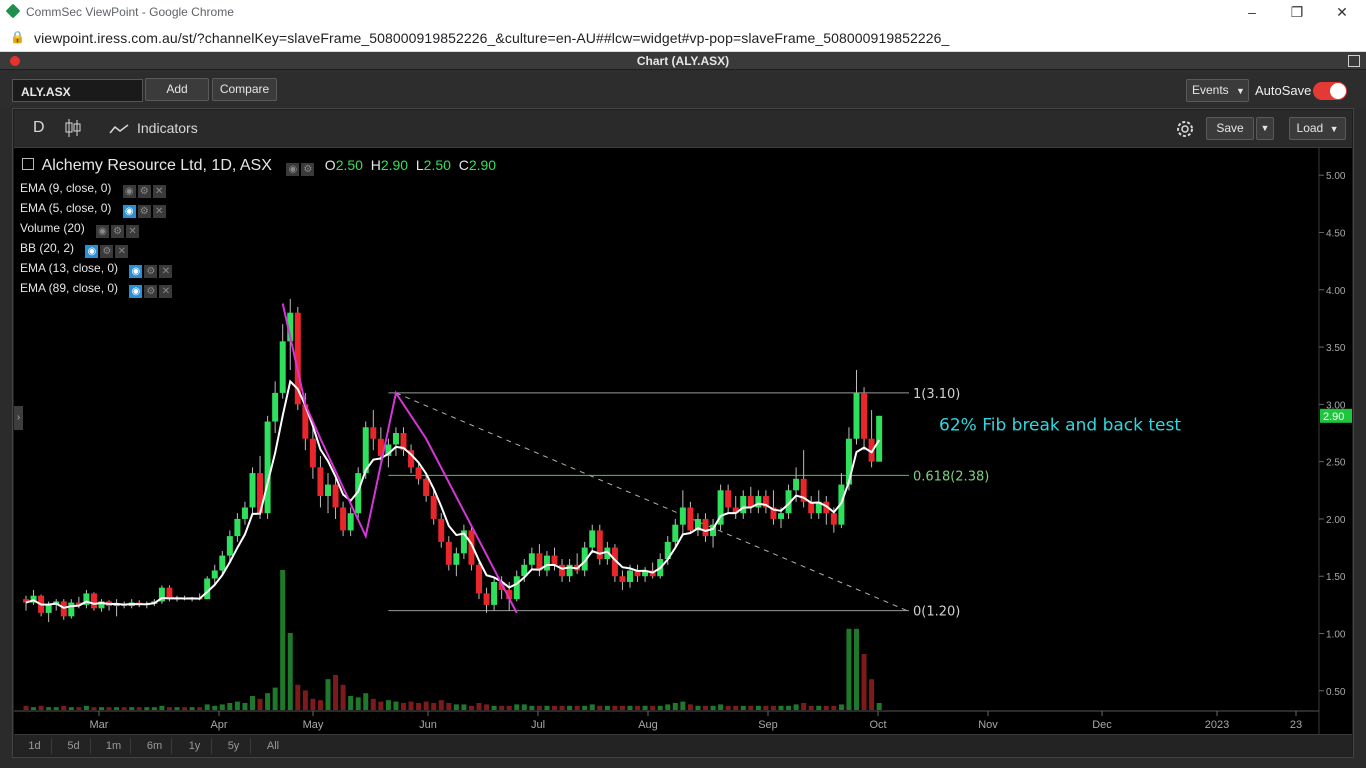 This screenshot has width=1366, height=768. I want to click on minimize-icon: –, so click(1252, 12).